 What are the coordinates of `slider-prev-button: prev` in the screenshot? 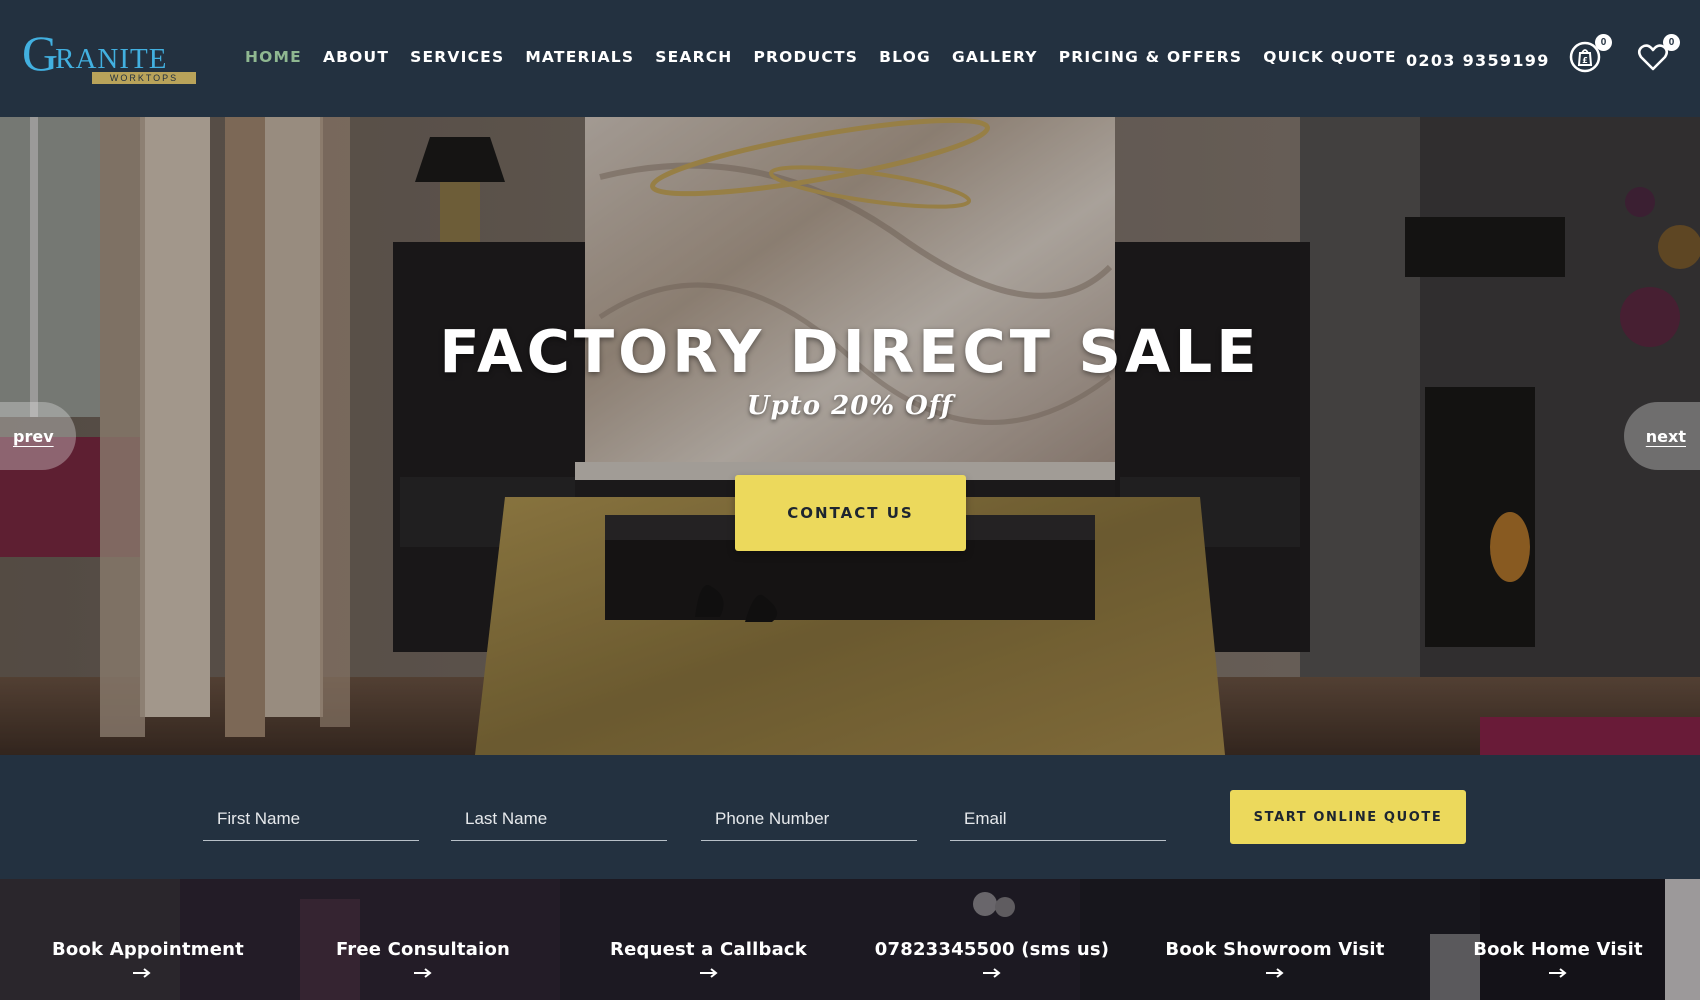 It's located at (38, 436).